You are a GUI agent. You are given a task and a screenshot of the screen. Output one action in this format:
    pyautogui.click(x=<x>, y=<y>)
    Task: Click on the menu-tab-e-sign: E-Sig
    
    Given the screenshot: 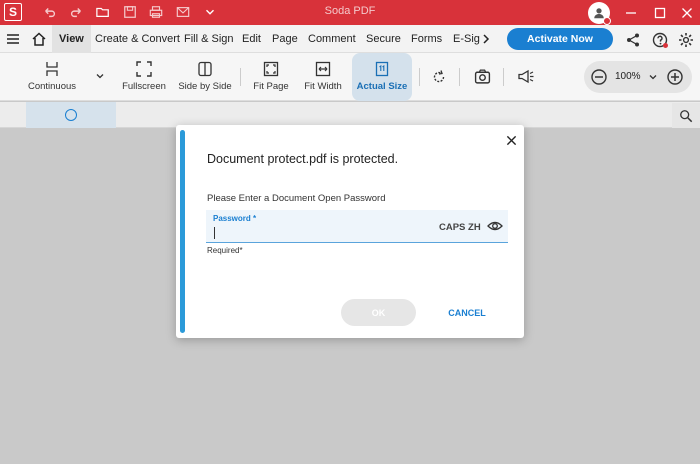 What is the action you would take?
    pyautogui.click(x=466, y=39)
    